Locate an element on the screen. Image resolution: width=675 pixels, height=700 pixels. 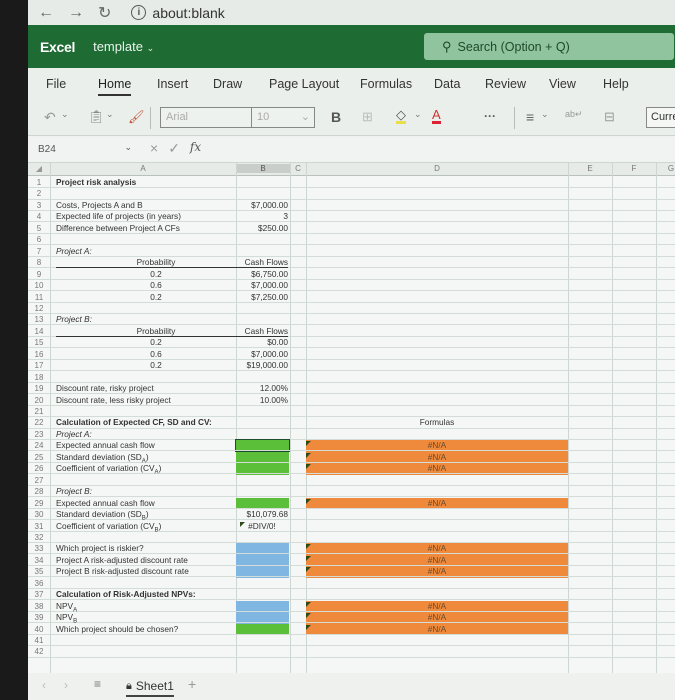
row-header: 9 is located at coordinates (39, 274).